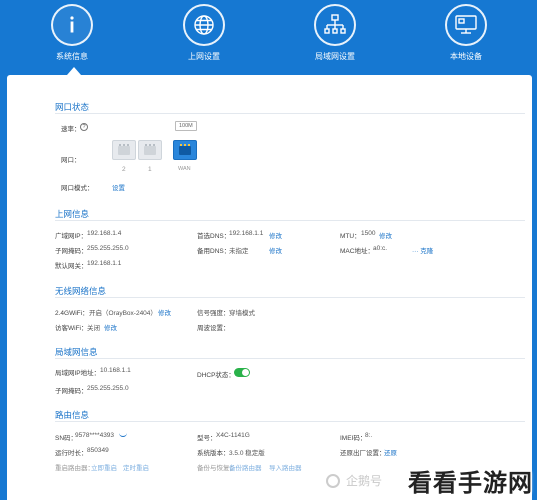  I want to click on nav-label: 本地设备, so click(466, 56).